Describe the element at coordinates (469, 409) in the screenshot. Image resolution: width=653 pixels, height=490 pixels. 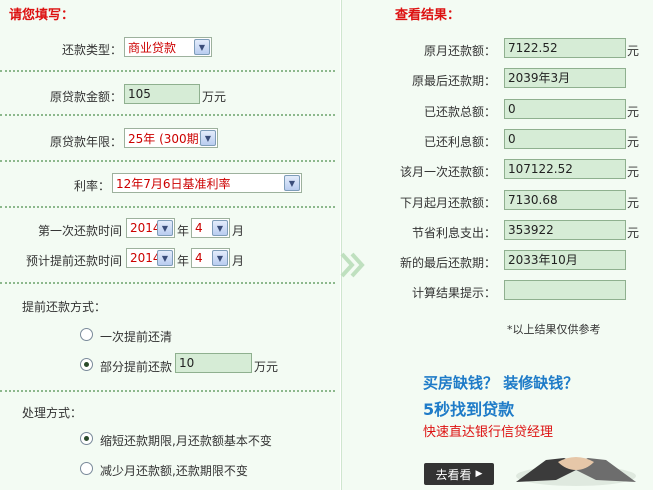
I see `ad-subheadline: 5秒找到贷款` at that location.